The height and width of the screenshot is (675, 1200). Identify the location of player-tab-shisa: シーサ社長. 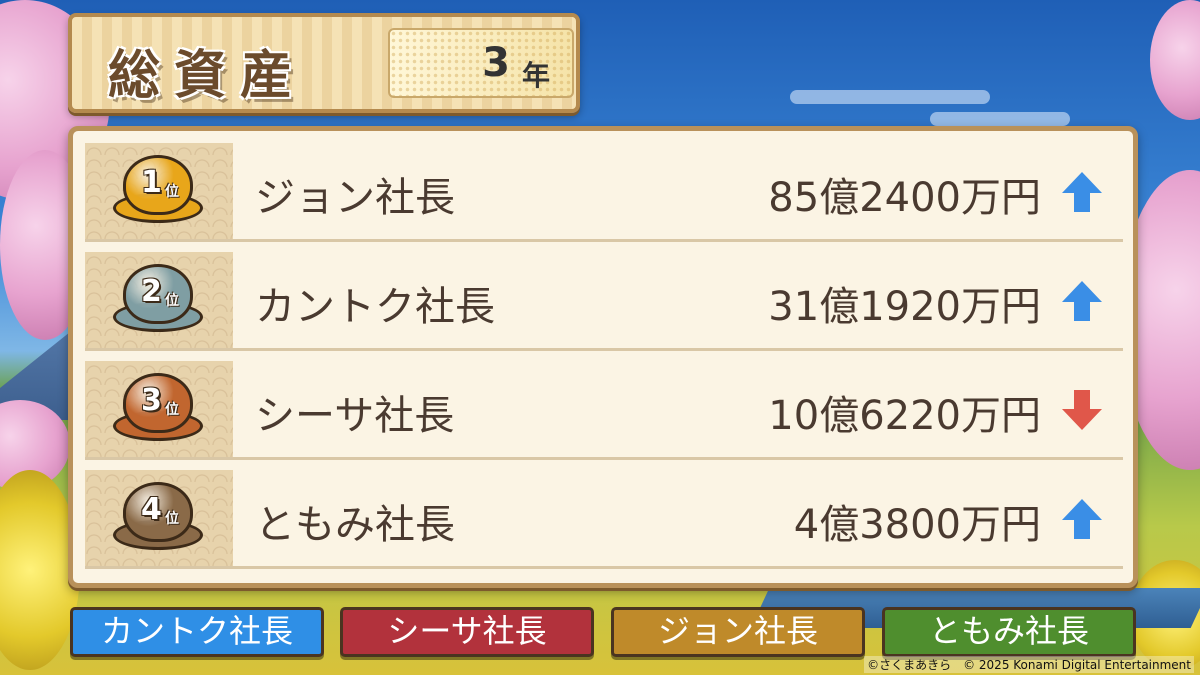
(467, 632).